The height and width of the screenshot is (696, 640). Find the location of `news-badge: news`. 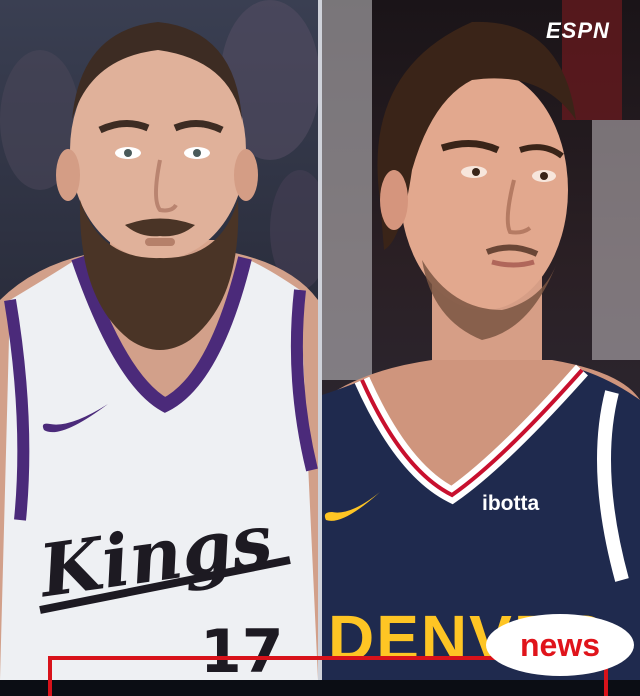

news-badge: news is located at coordinates (560, 645).